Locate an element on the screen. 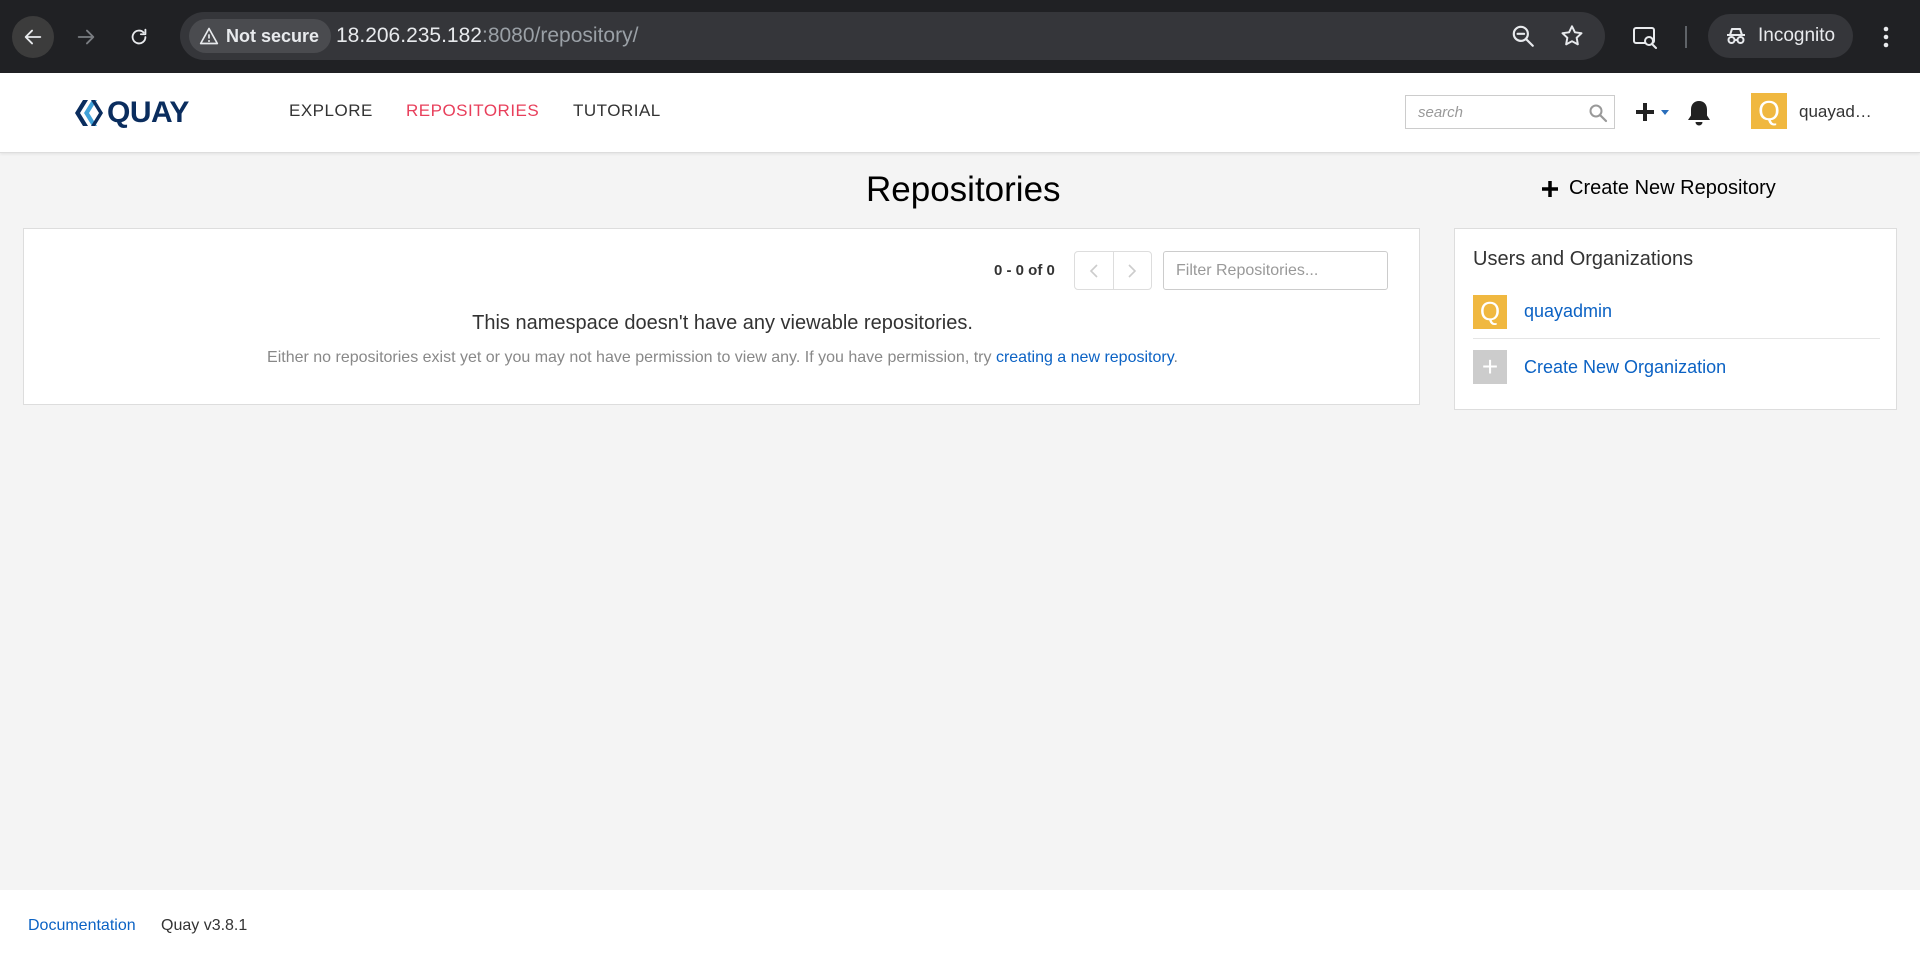 Image resolution: width=1920 pixels, height=961 pixels. logo-text: QUAY is located at coordinates (148, 112).